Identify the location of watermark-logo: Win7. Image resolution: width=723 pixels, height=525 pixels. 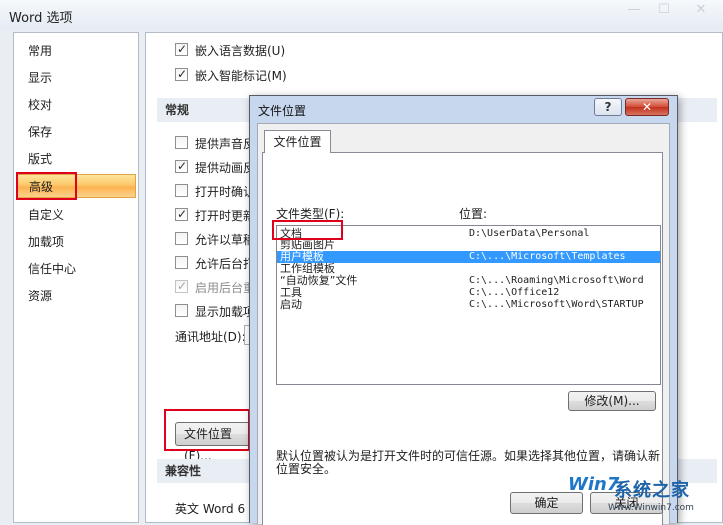
(594, 484).